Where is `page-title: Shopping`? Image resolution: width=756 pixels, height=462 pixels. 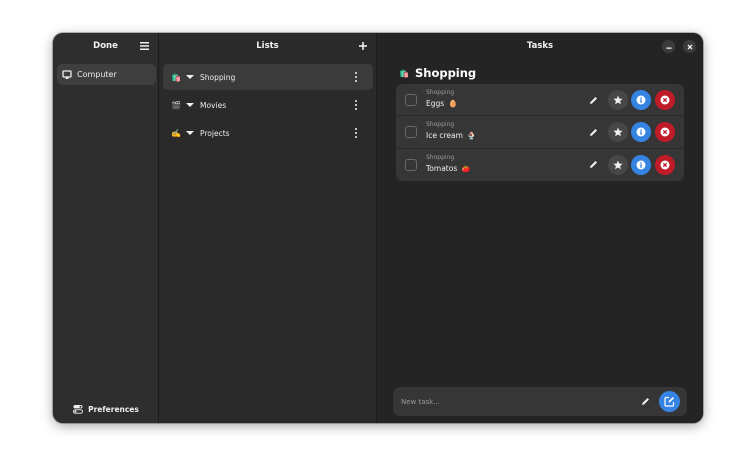
page-title: Shopping is located at coordinates (445, 73).